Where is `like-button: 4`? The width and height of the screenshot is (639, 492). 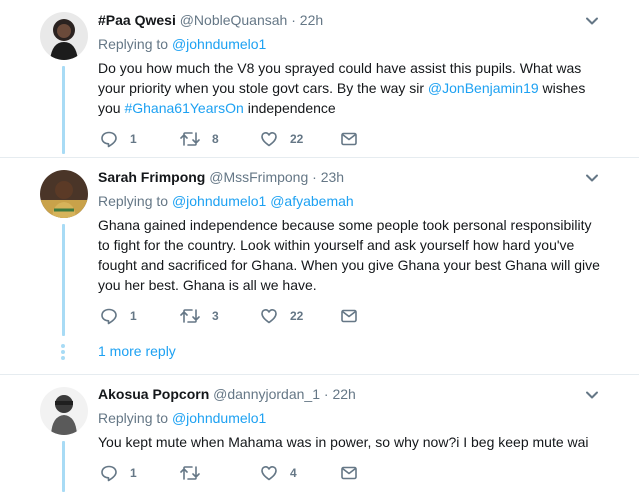
like-button: 4 is located at coordinates (278, 473).